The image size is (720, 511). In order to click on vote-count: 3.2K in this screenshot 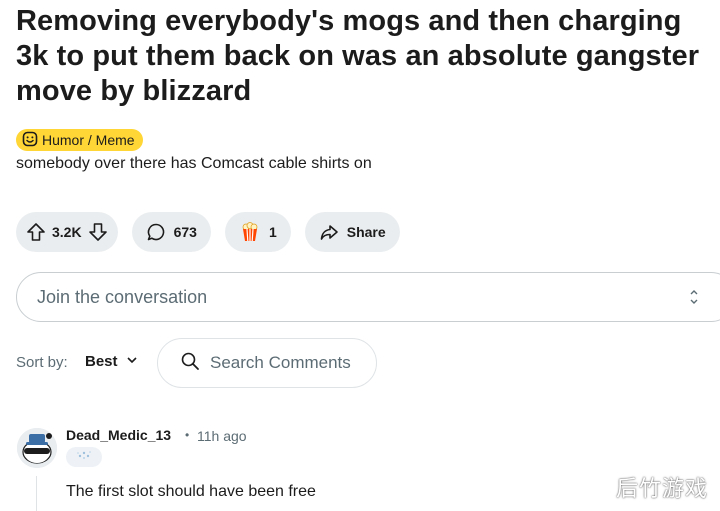, I will do `click(67, 232)`.